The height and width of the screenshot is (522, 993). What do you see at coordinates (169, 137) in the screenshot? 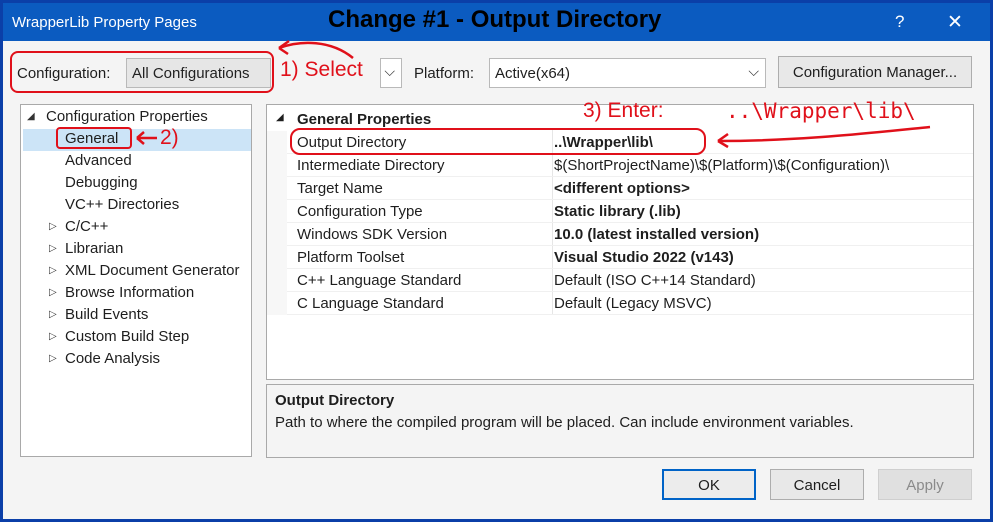
I see `annotation-step-2: 2)` at bounding box center [169, 137].